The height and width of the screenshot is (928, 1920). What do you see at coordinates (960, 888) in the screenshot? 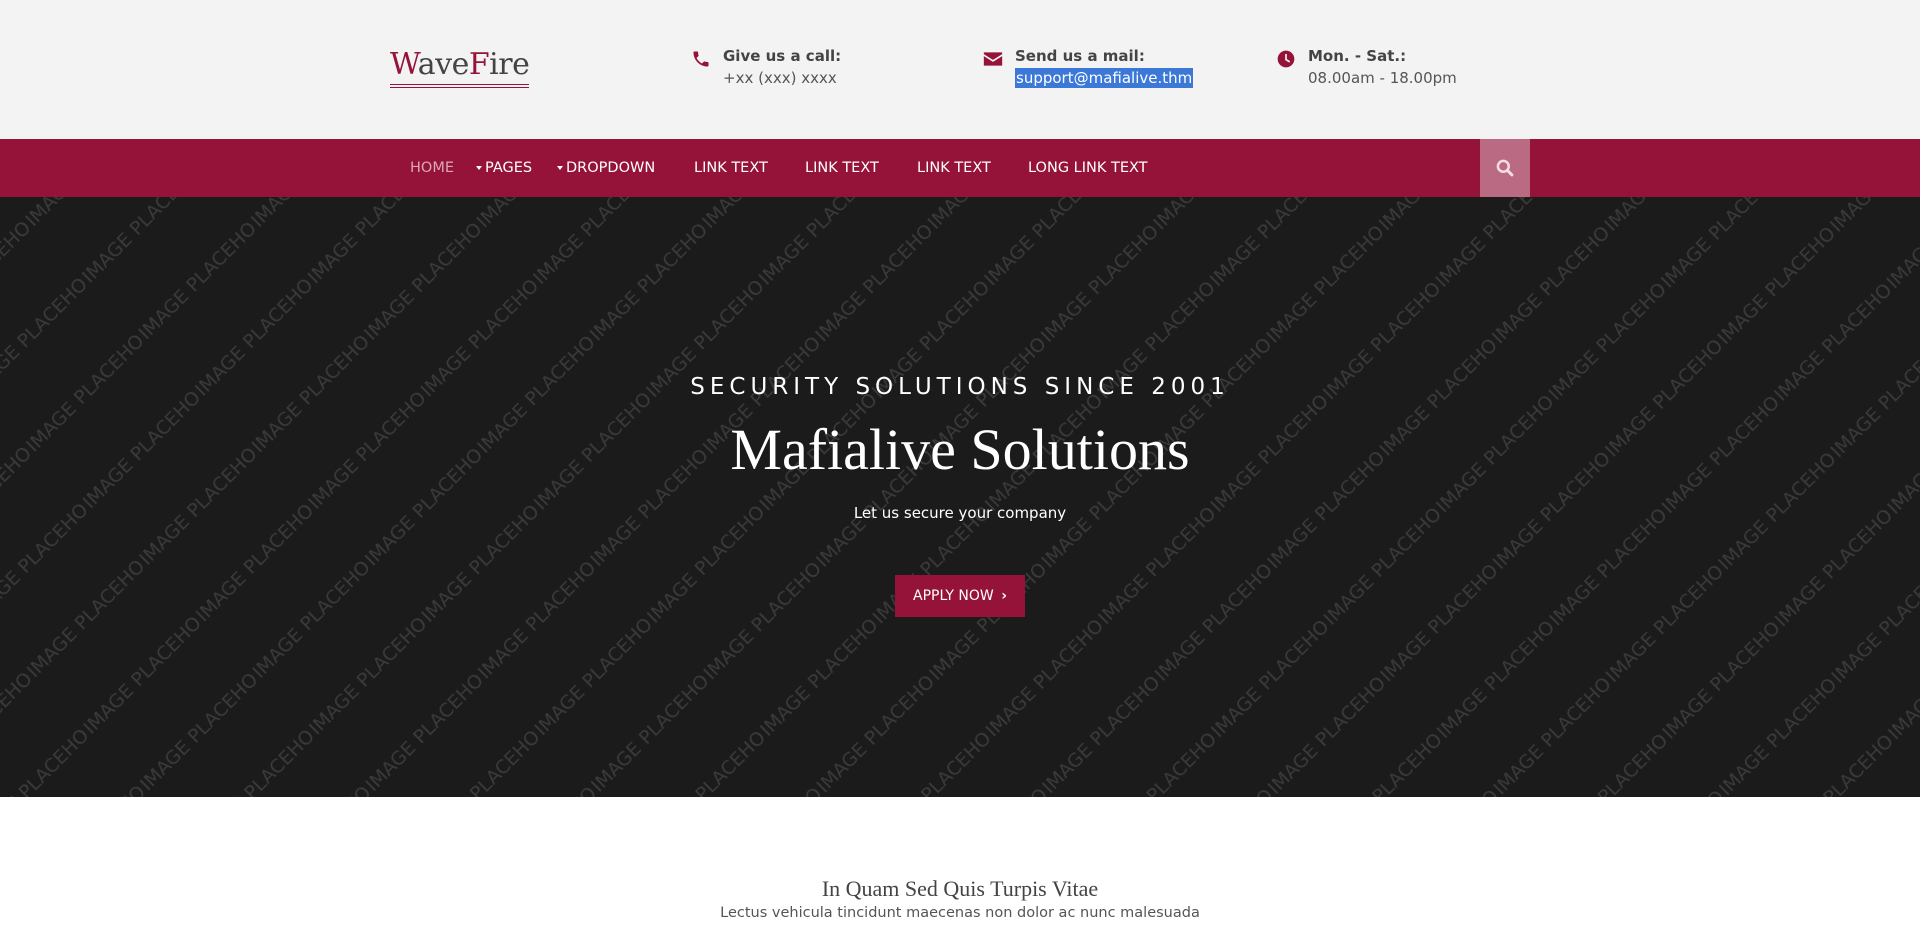
I see `section-title: In Quam Sed Quis Turpis Vitae` at bounding box center [960, 888].